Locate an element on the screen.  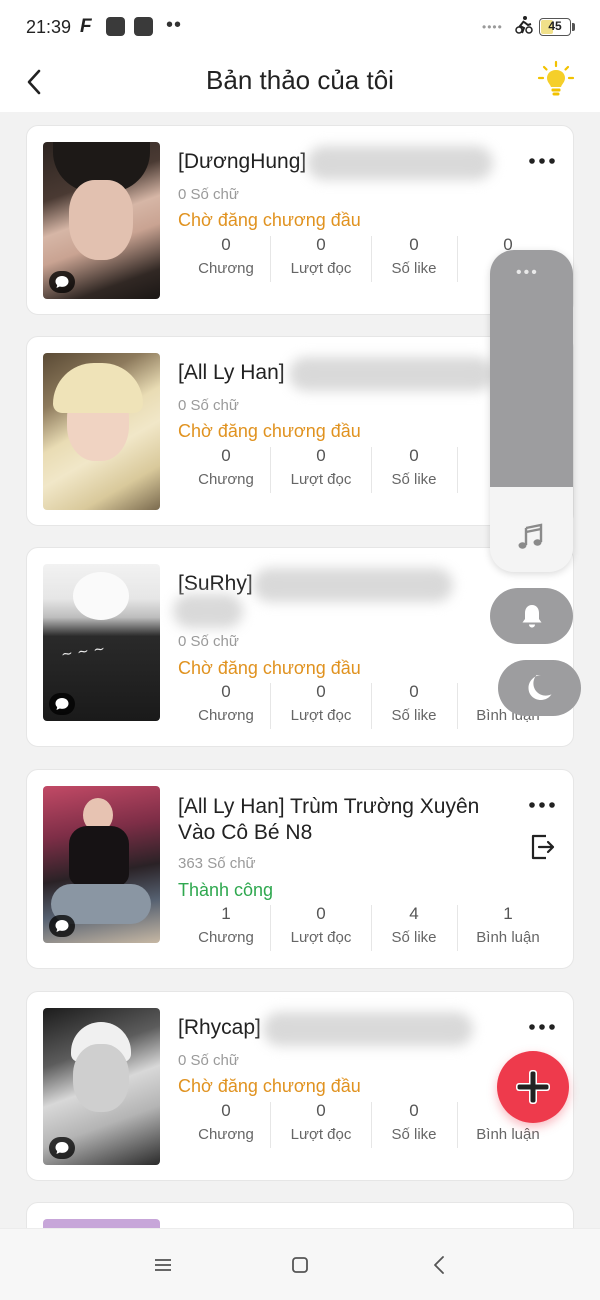
menu-icon is located at coordinates (163, 1265).